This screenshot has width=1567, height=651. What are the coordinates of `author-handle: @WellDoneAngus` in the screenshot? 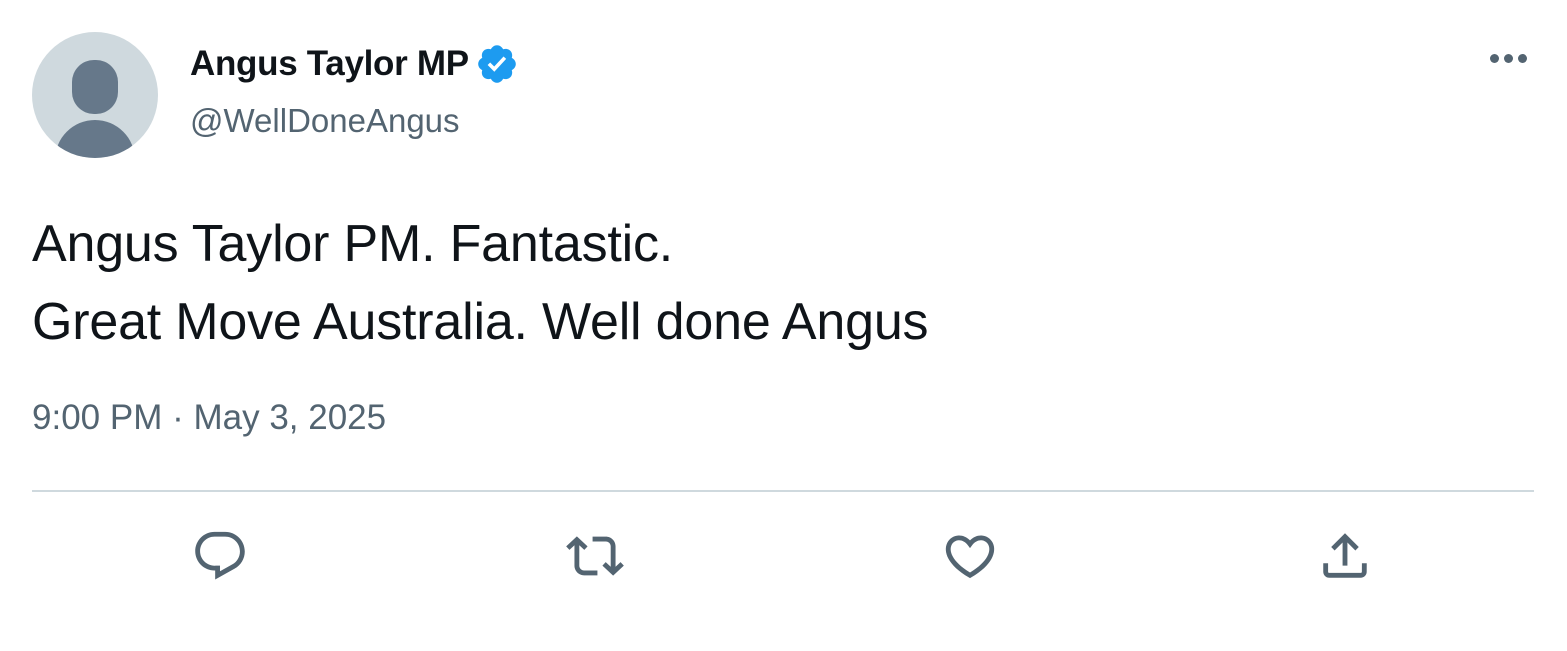 It's located at (325, 121).